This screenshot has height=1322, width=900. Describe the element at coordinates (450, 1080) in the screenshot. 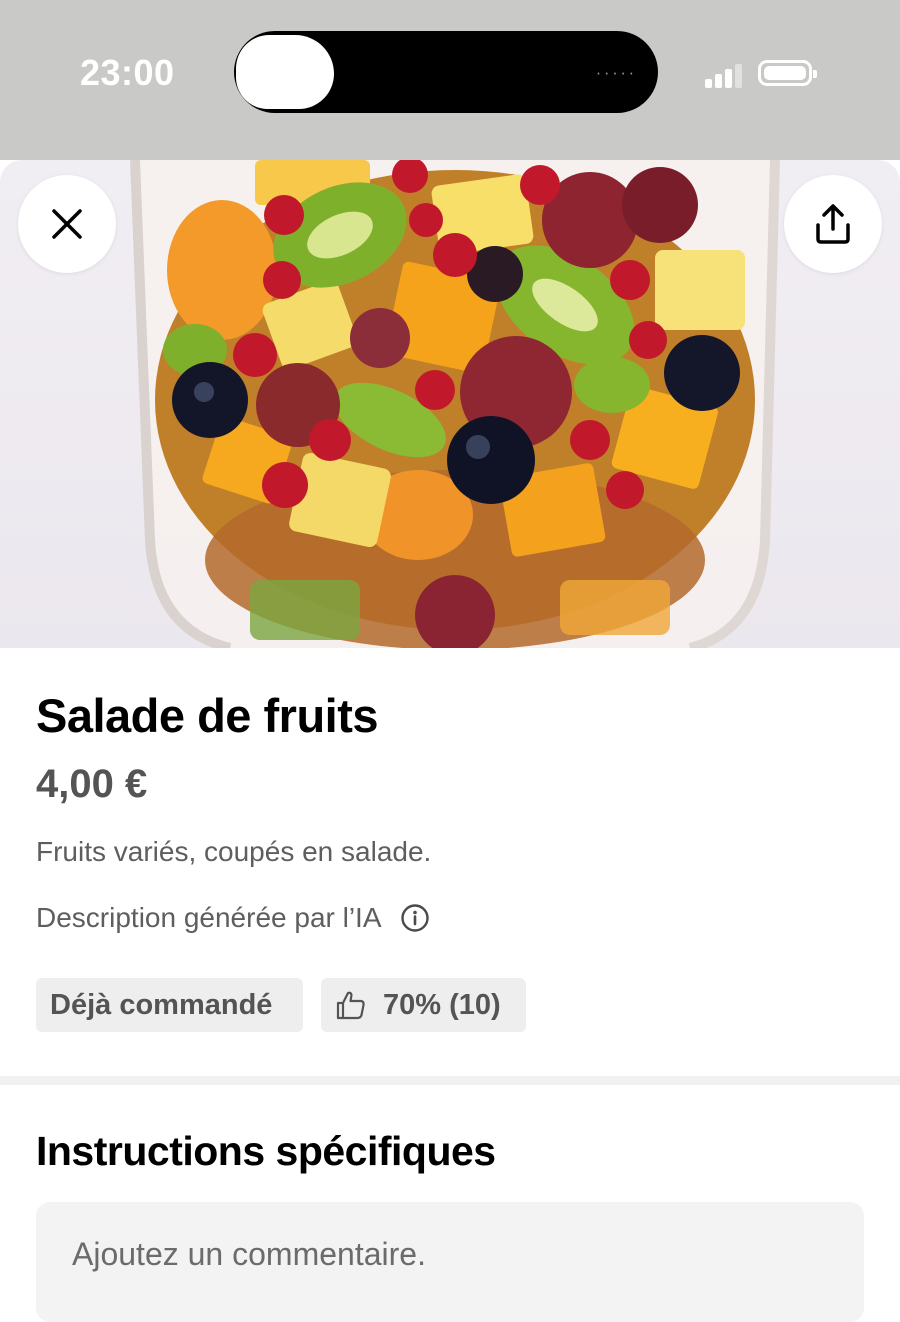

I see `section-divider` at that location.